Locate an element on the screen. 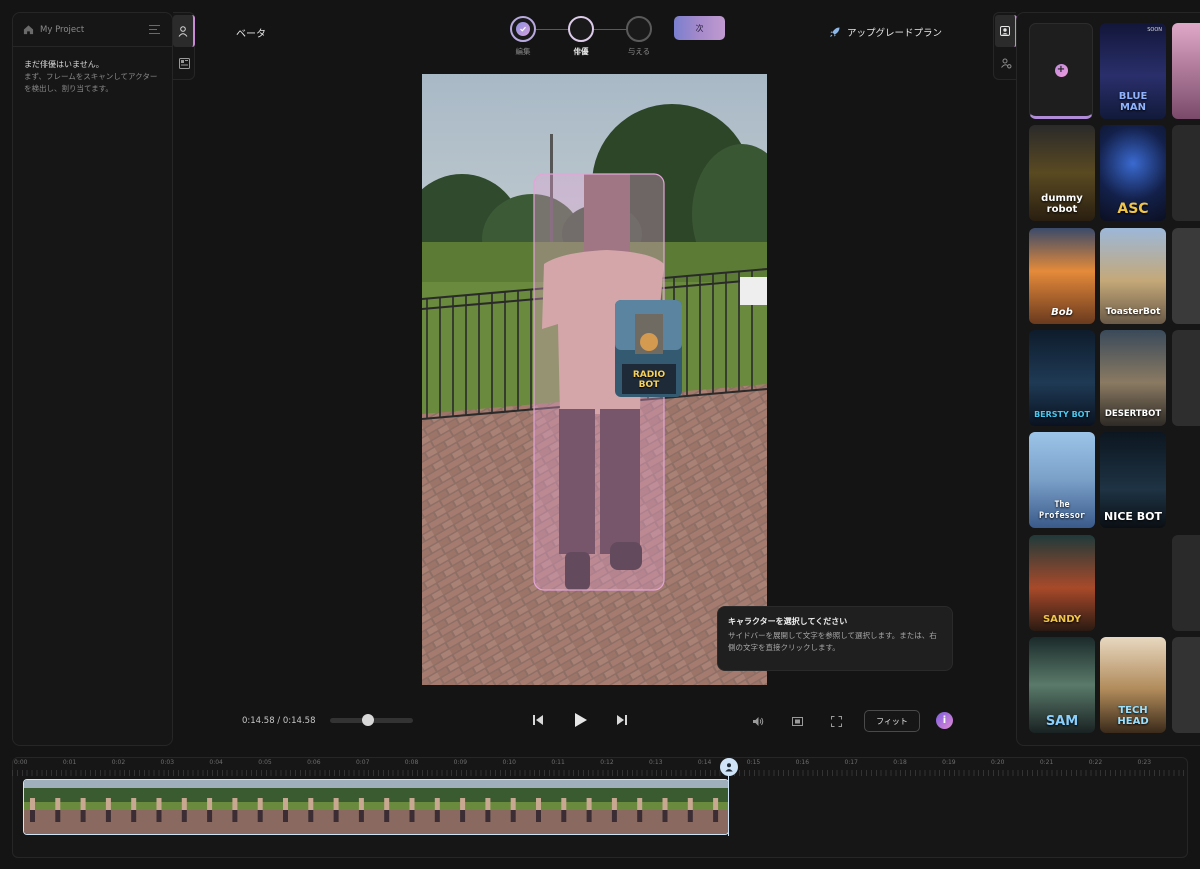 This screenshot has height=869, width=1200. character-card-bob: Bob is located at coordinates (1062, 276).